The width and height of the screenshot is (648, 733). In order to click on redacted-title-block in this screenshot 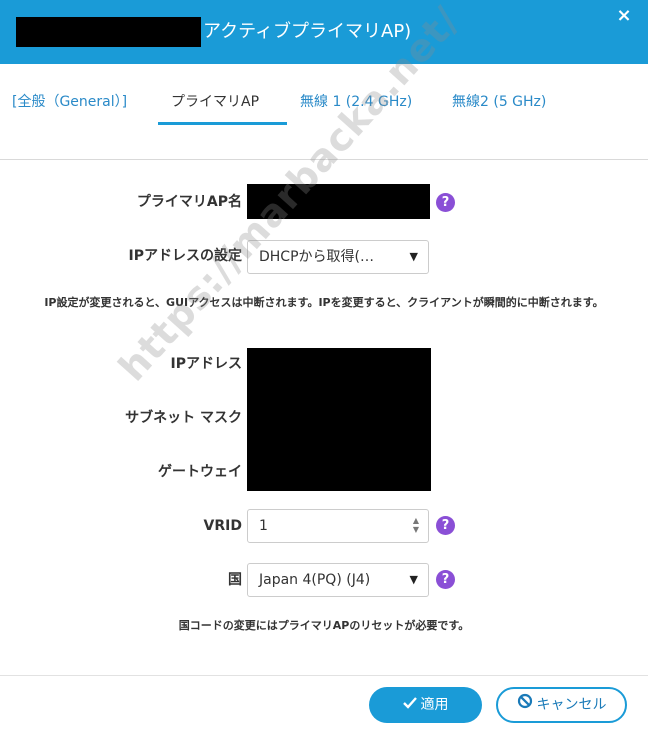, I will do `click(108, 32)`.